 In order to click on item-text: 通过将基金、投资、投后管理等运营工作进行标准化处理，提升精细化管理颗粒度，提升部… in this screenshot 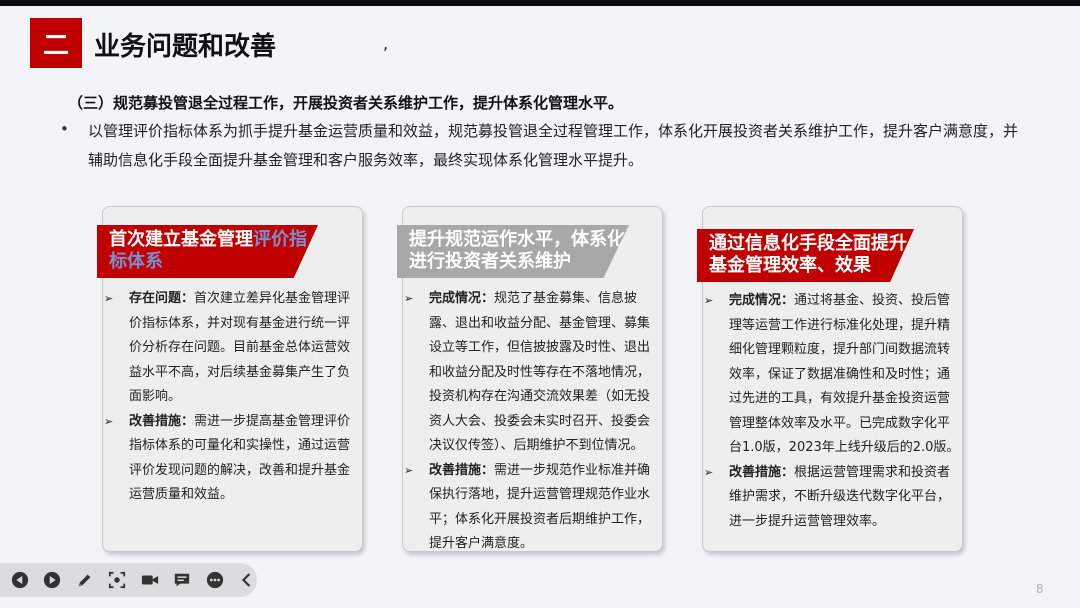, I will do `click(844, 374)`.